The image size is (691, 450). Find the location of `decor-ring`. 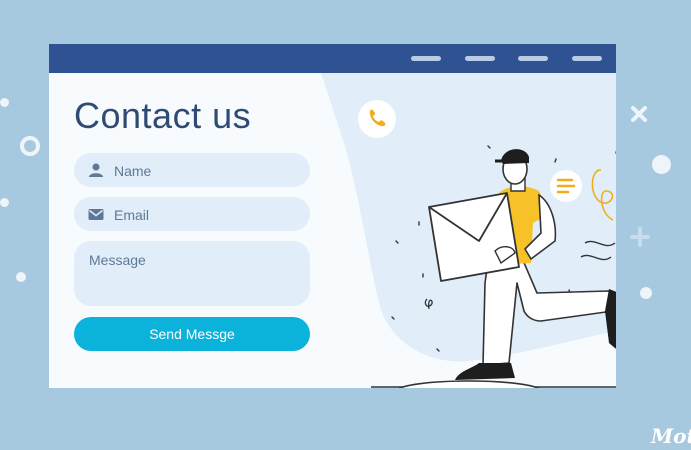

decor-ring is located at coordinates (30, 146).